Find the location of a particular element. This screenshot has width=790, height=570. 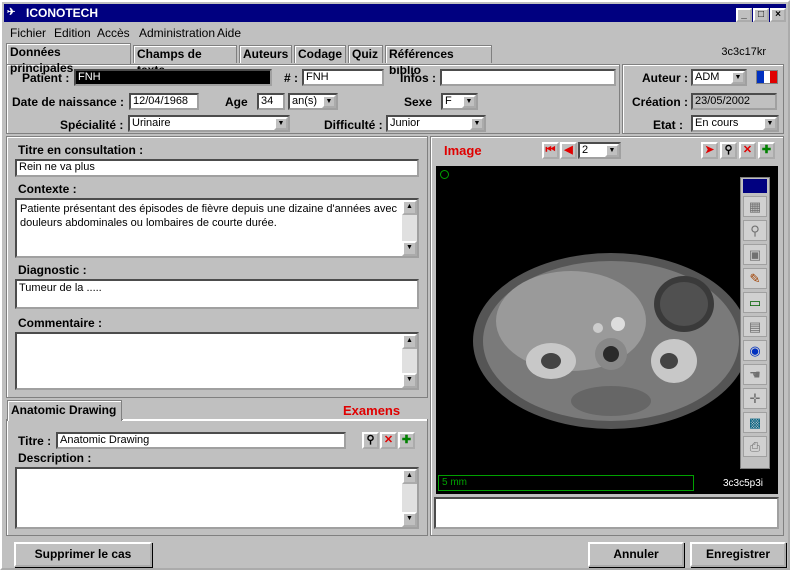

toolbar-header is located at coordinates (755, 186).